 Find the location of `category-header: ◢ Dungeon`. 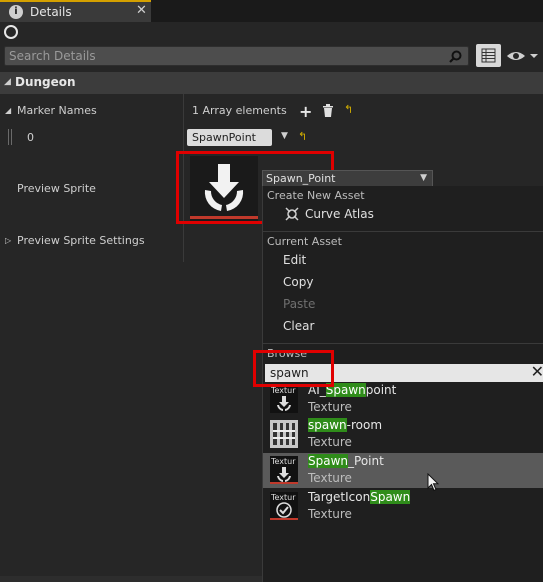

category-header: ◢ Dungeon is located at coordinates (271, 83).